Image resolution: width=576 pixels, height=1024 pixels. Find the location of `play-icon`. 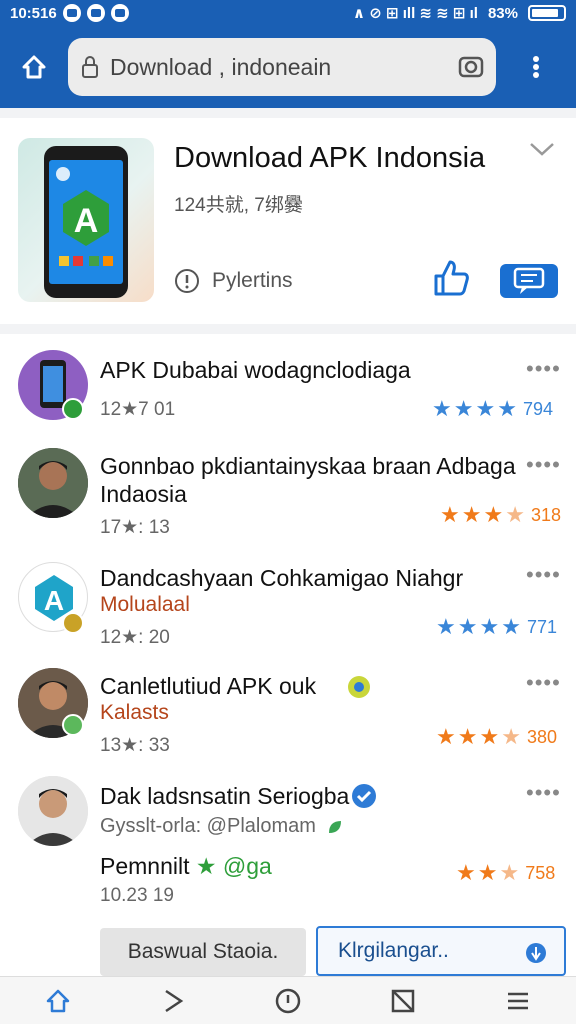

play-icon is located at coordinates (174, 1000).